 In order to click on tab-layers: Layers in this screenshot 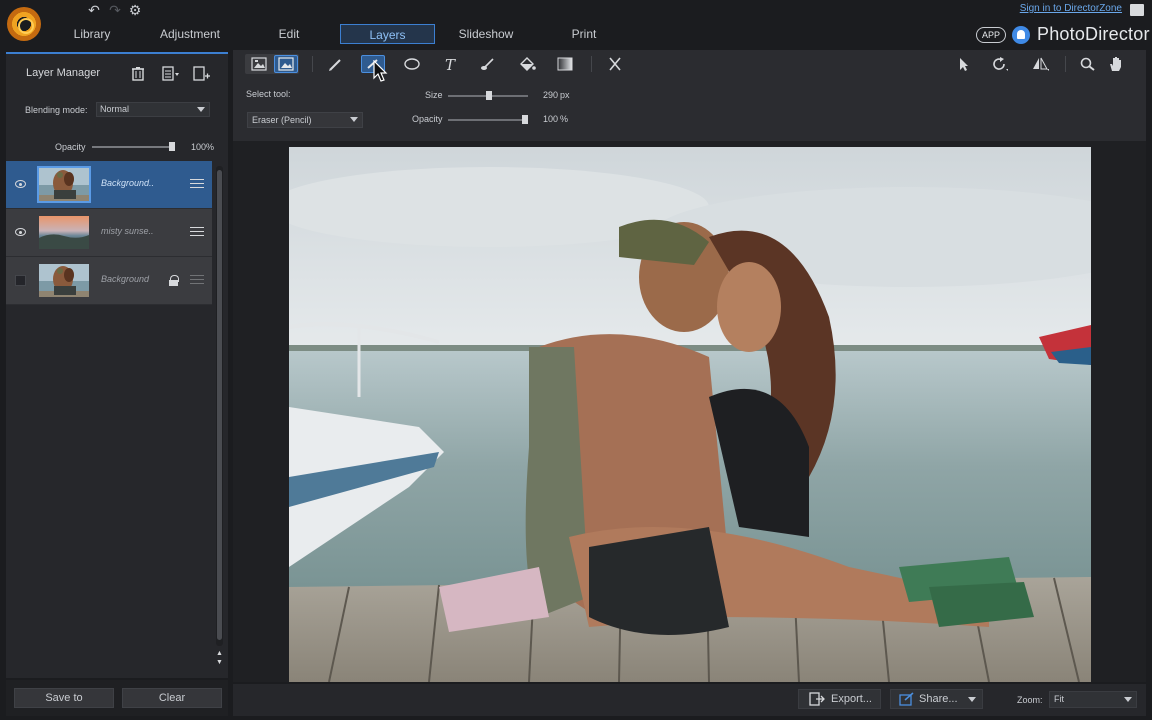, I will do `click(387, 34)`.